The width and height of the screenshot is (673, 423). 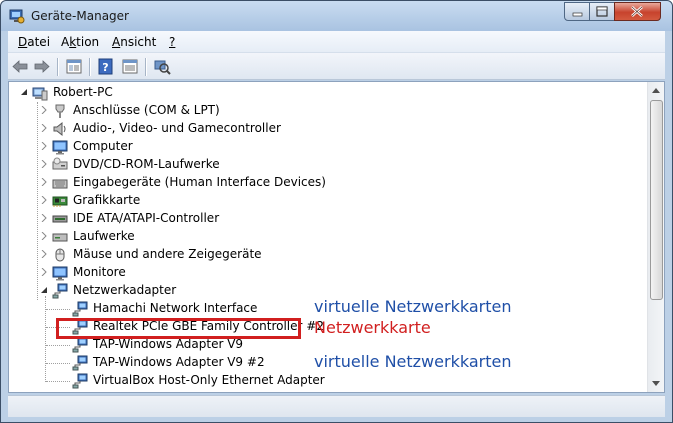 I want to click on tree-category-label: Mäuse und andere Zeigegeräte, so click(x=167, y=254).